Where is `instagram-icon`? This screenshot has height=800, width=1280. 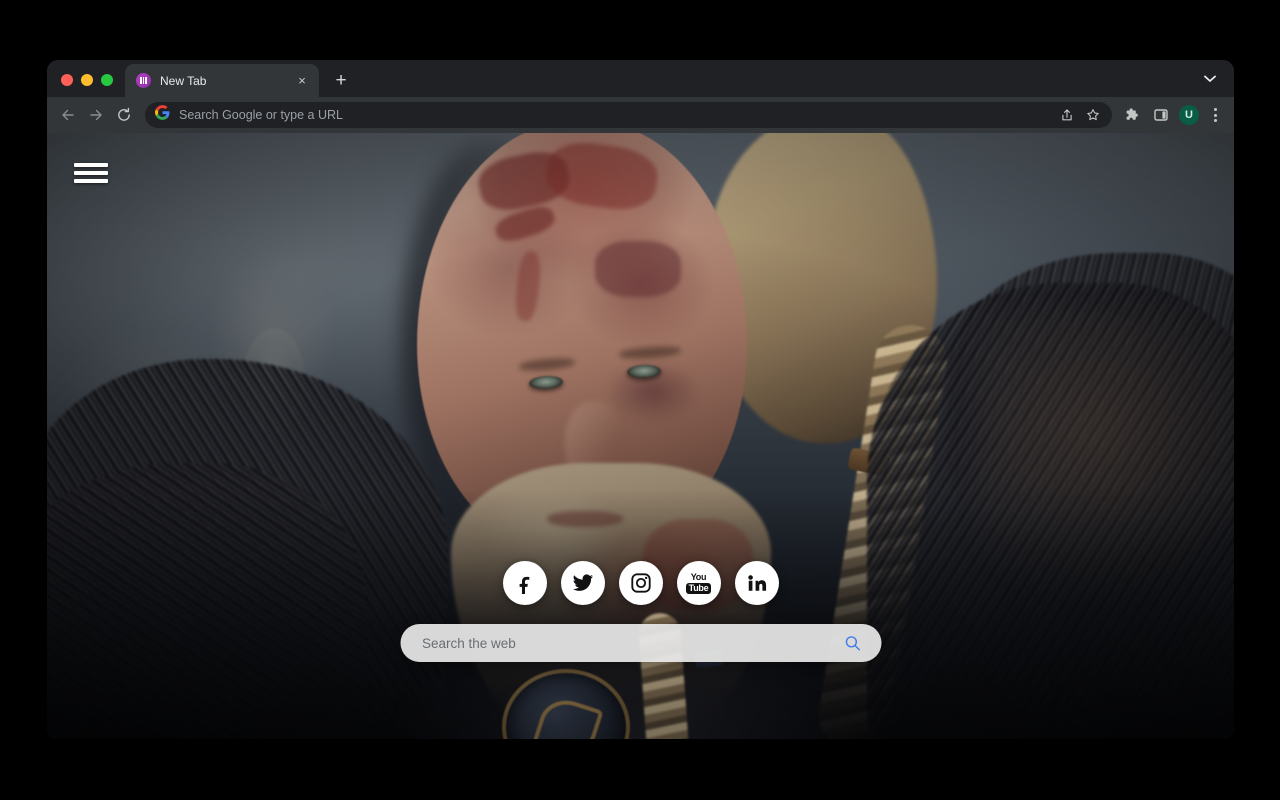 instagram-icon is located at coordinates (640, 583).